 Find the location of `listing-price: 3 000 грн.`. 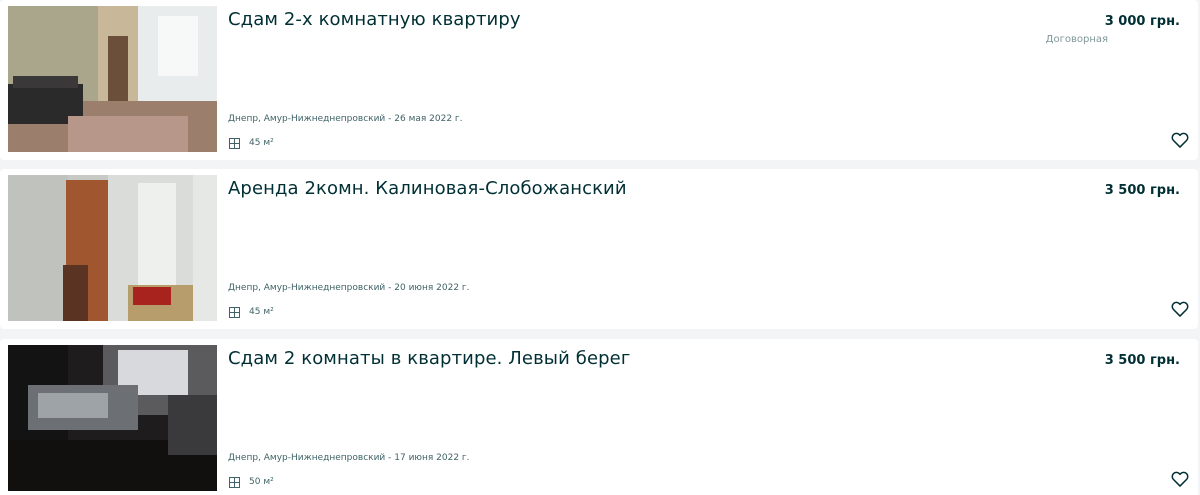

listing-price: 3 000 грн. is located at coordinates (1142, 21).